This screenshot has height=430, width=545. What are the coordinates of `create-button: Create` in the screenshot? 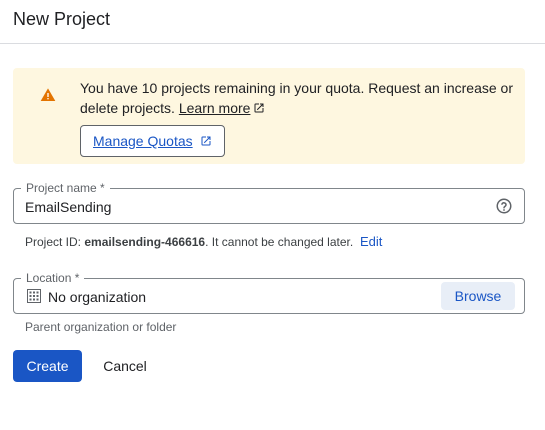 It's located at (47, 366).